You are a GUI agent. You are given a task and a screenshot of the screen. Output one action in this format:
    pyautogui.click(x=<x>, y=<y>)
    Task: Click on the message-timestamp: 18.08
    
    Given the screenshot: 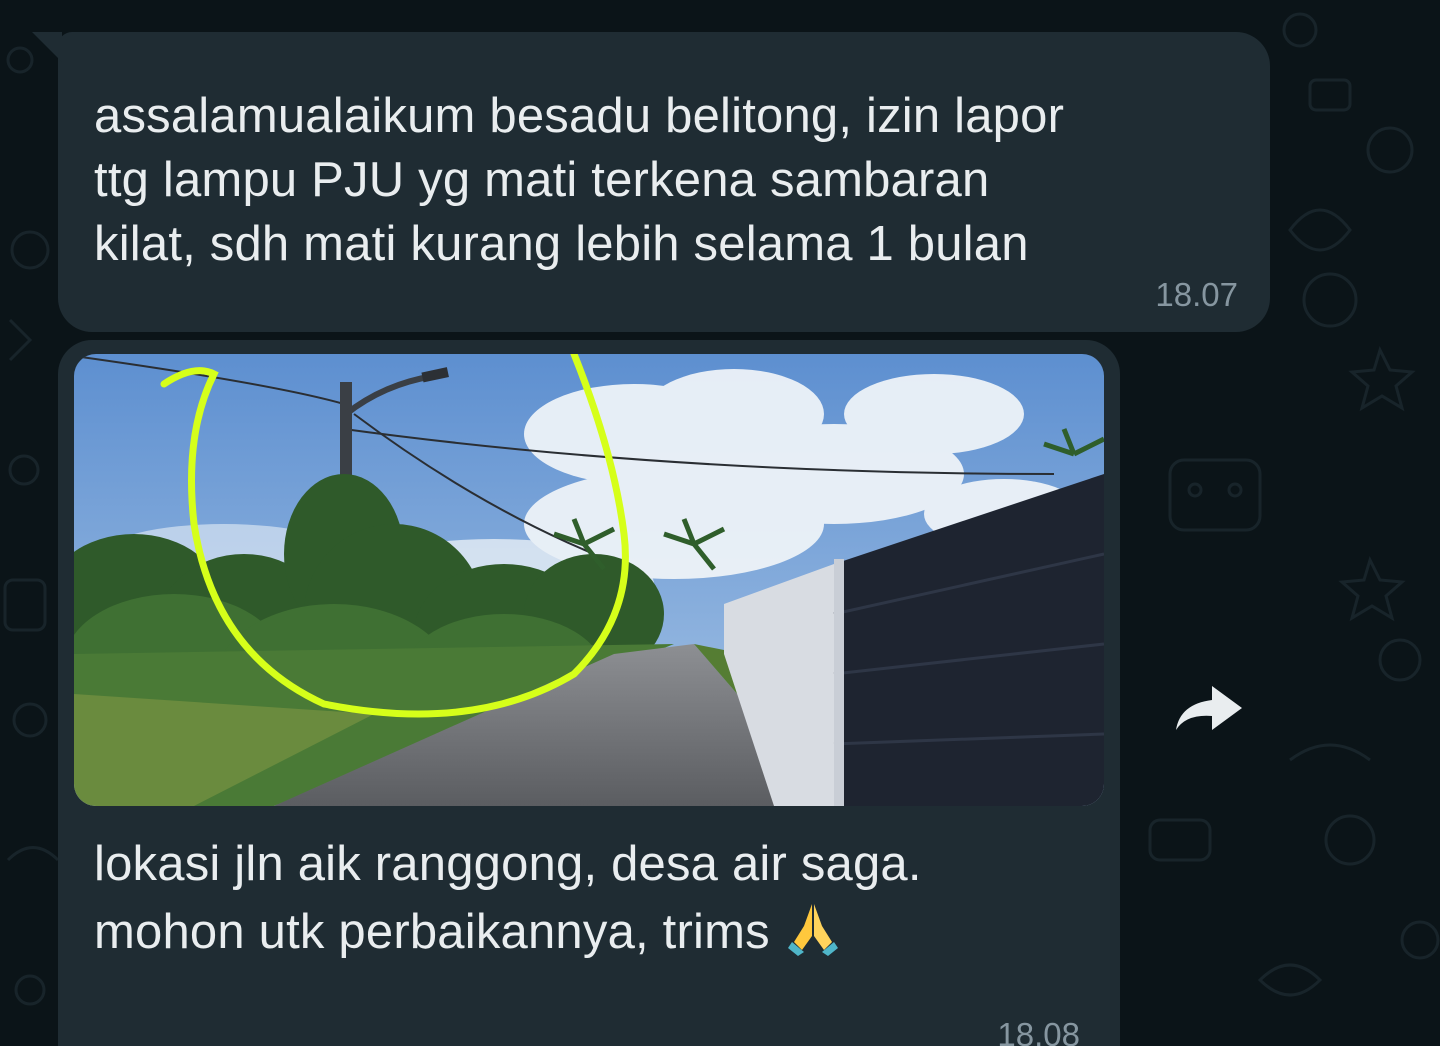 What is the action you would take?
    pyautogui.click(x=1038, y=1031)
    